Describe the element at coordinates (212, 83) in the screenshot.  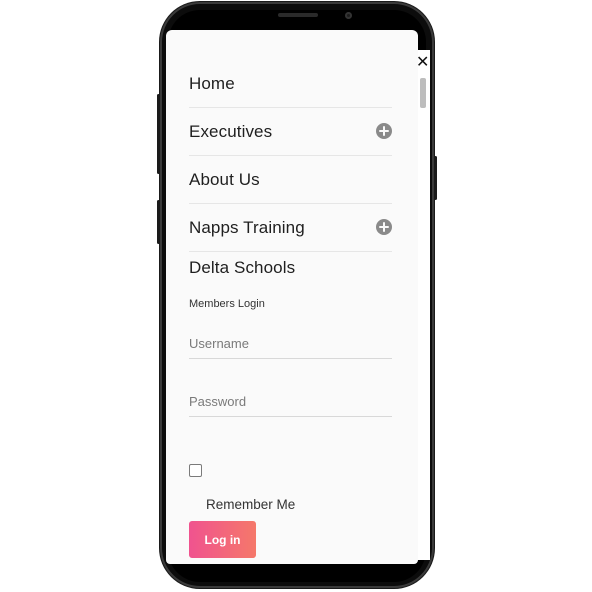
I see `menu-item-label: Home` at that location.